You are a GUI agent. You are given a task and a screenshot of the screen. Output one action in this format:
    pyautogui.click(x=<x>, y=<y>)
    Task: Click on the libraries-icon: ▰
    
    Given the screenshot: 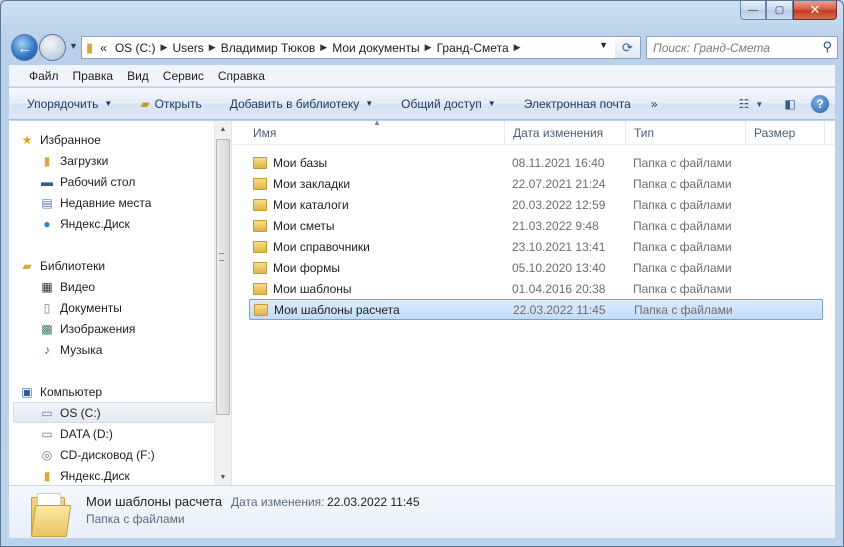 What is the action you would take?
    pyautogui.click(x=27, y=266)
    